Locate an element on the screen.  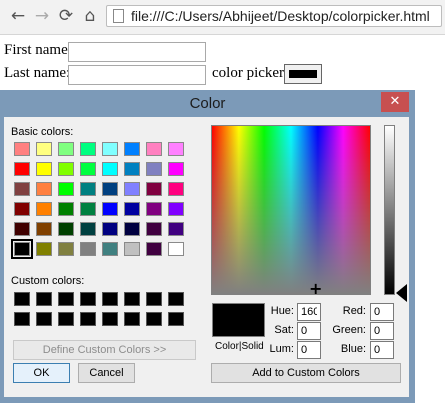
color-swatch is located at coordinates (303, 74).